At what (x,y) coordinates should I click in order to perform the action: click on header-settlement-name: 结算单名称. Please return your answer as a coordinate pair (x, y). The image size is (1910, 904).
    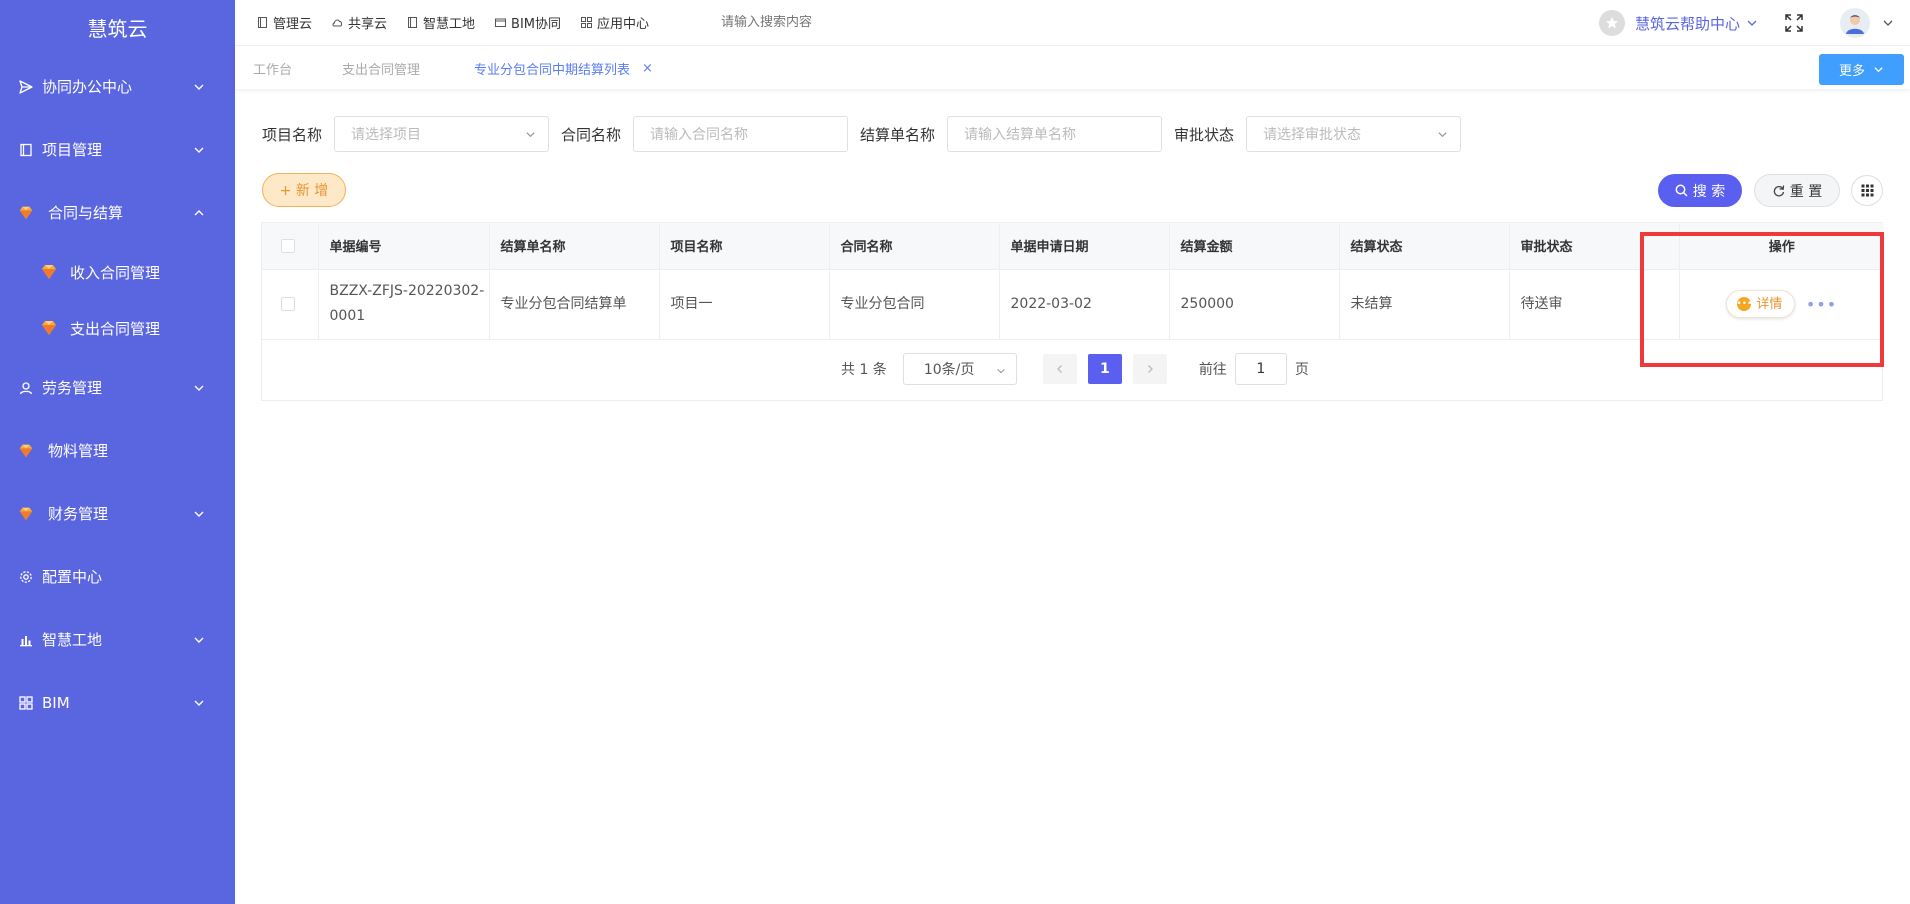
    Looking at the image, I should click on (574, 246).